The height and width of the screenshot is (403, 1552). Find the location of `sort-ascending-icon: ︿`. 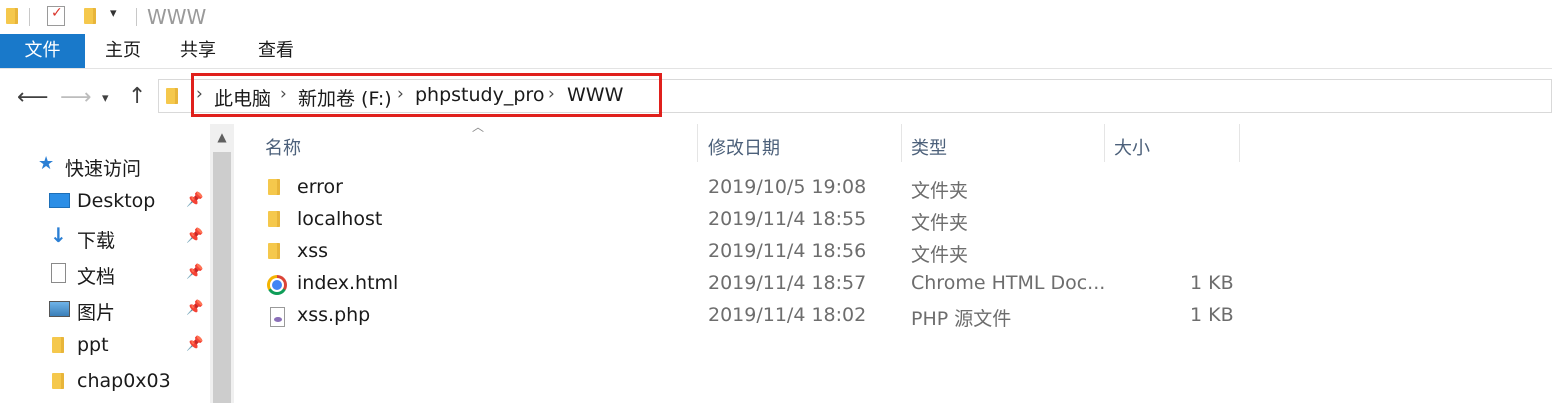

sort-ascending-icon: ︿ is located at coordinates (478, 127).